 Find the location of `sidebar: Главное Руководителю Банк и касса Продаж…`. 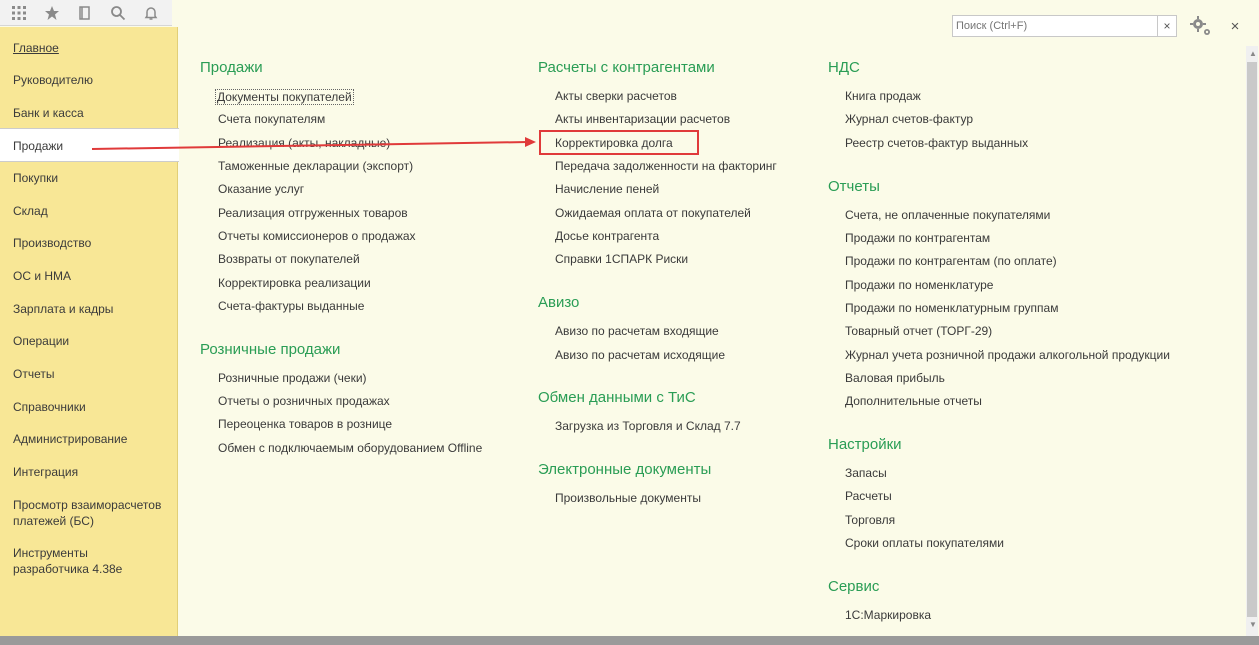

sidebar: Главное Руководителю Банк и касса Продаж… is located at coordinates (89, 336).